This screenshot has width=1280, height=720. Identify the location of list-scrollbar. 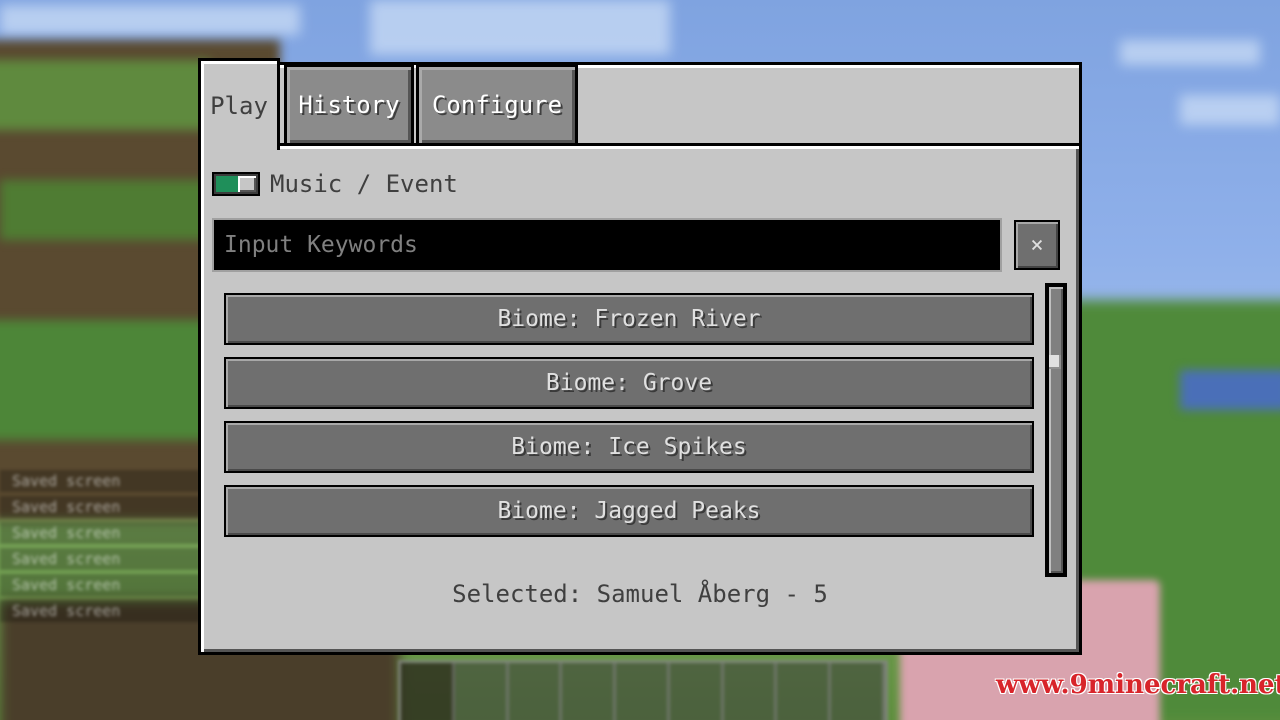
(1056, 430).